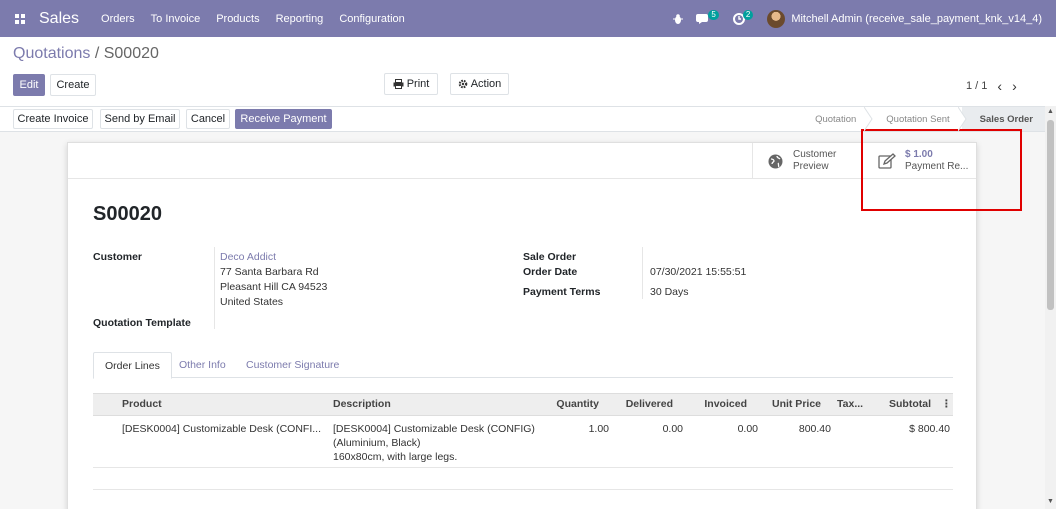  Describe the element at coordinates (398, 84) in the screenshot. I see `print-icon` at that location.